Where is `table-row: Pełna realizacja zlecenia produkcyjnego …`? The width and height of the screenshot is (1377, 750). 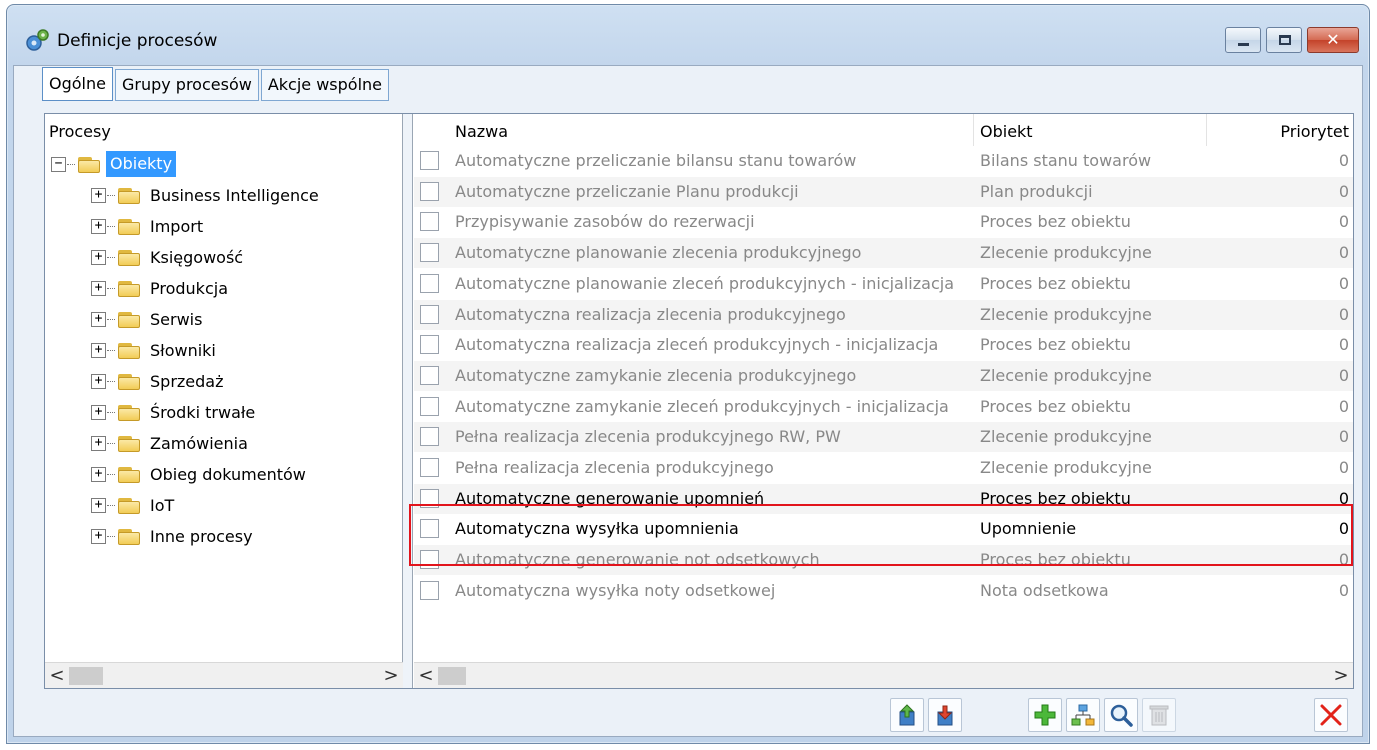
table-row: Pełna realizacja zlecenia produkcyjnego … is located at coordinates (883, 437).